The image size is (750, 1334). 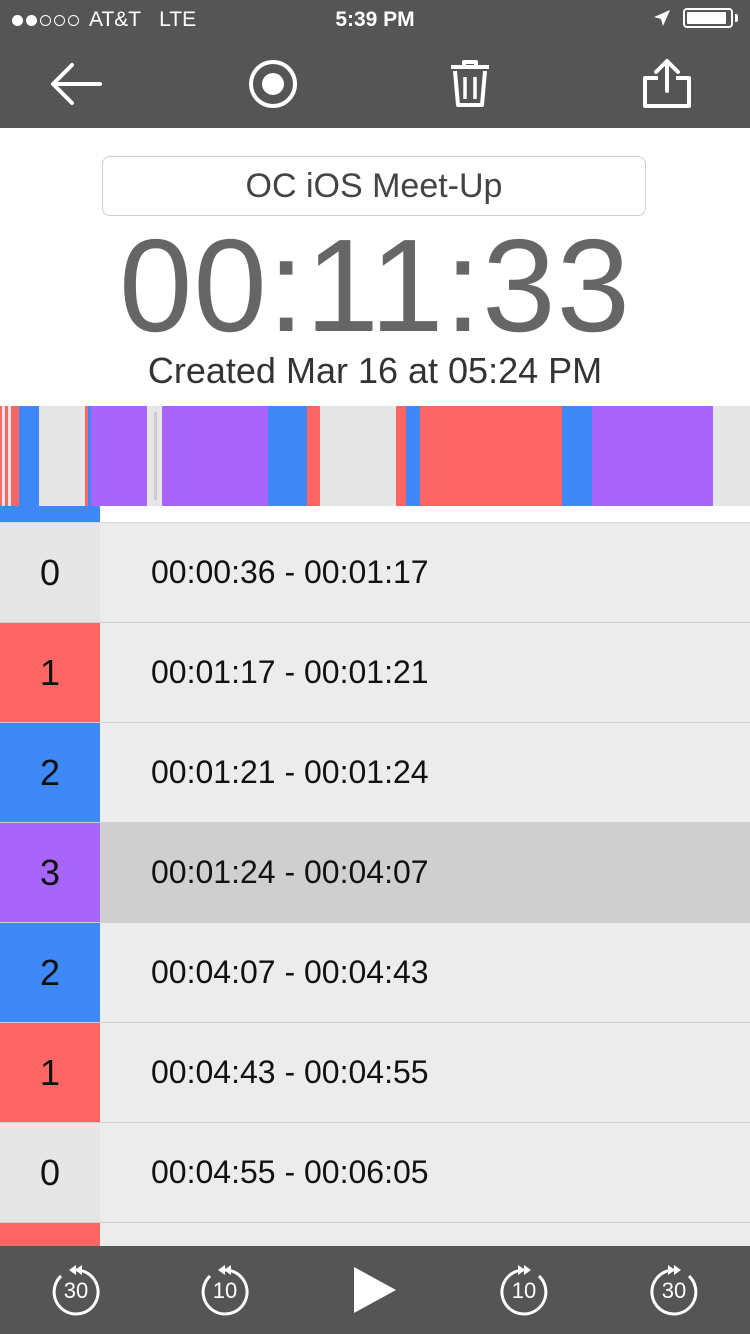 I want to click on location-arrow-icon, so click(x=662, y=18).